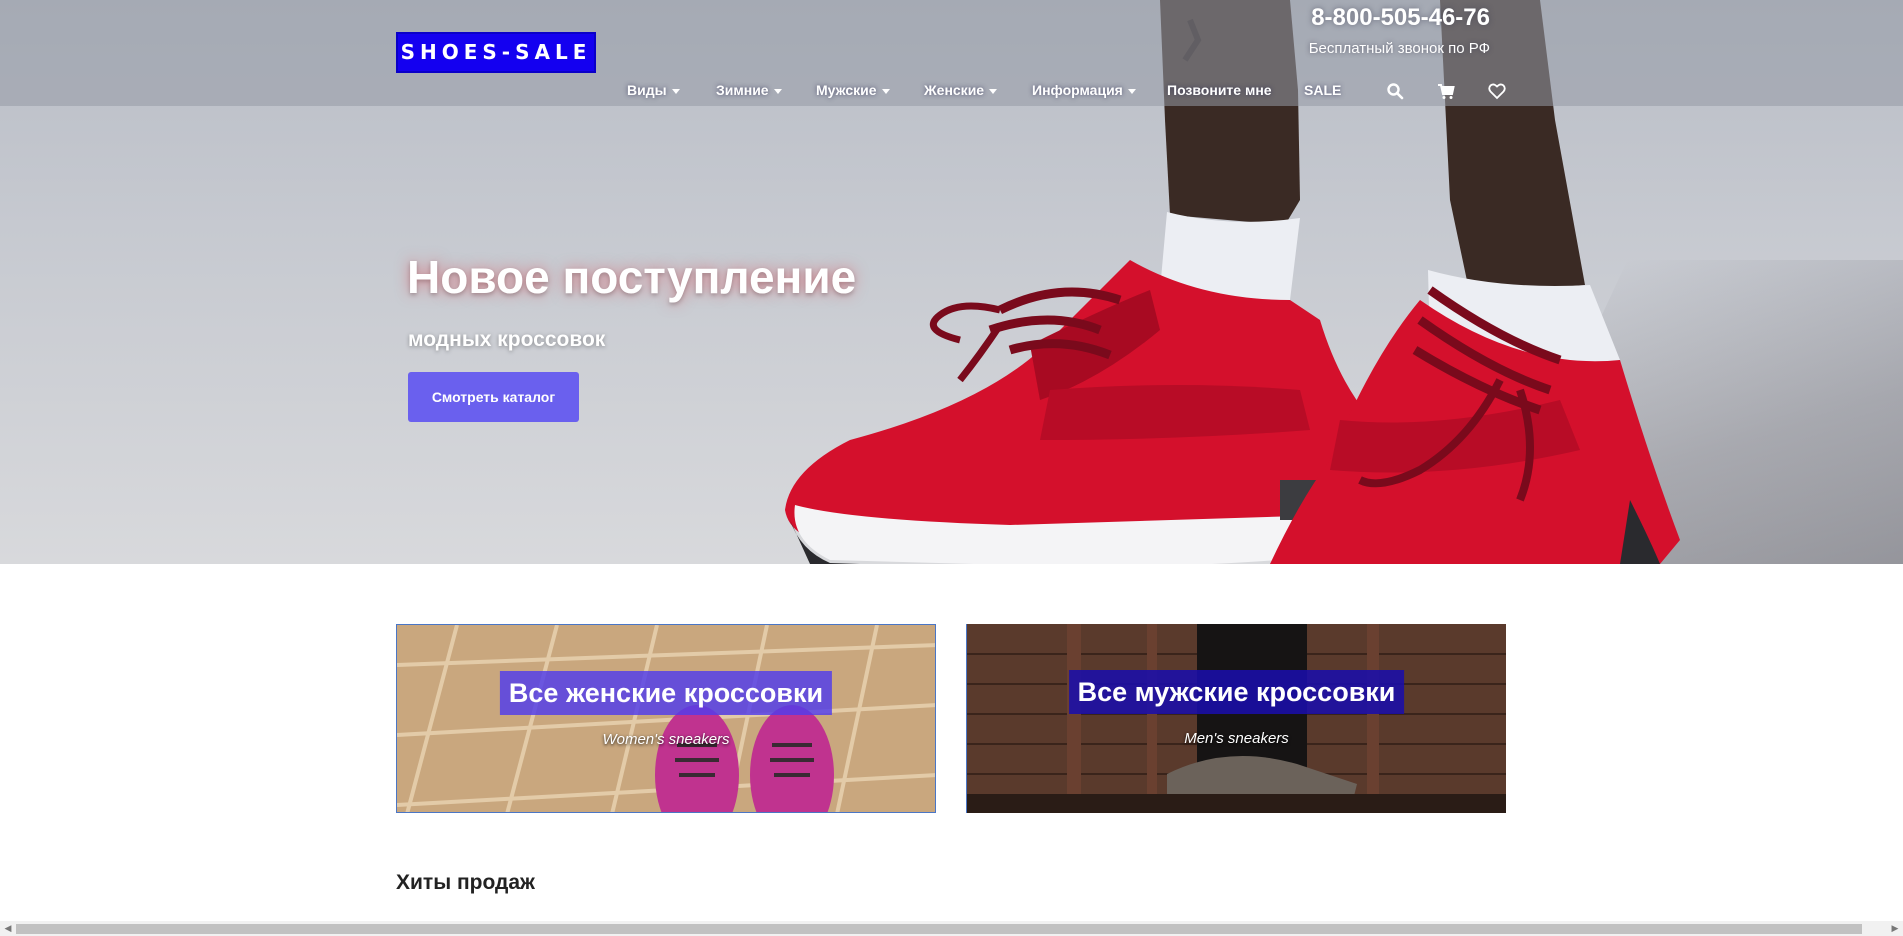 This screenshot has width=1903, height=936. I want to click on scrollbar-thumb, so click(939, 929).